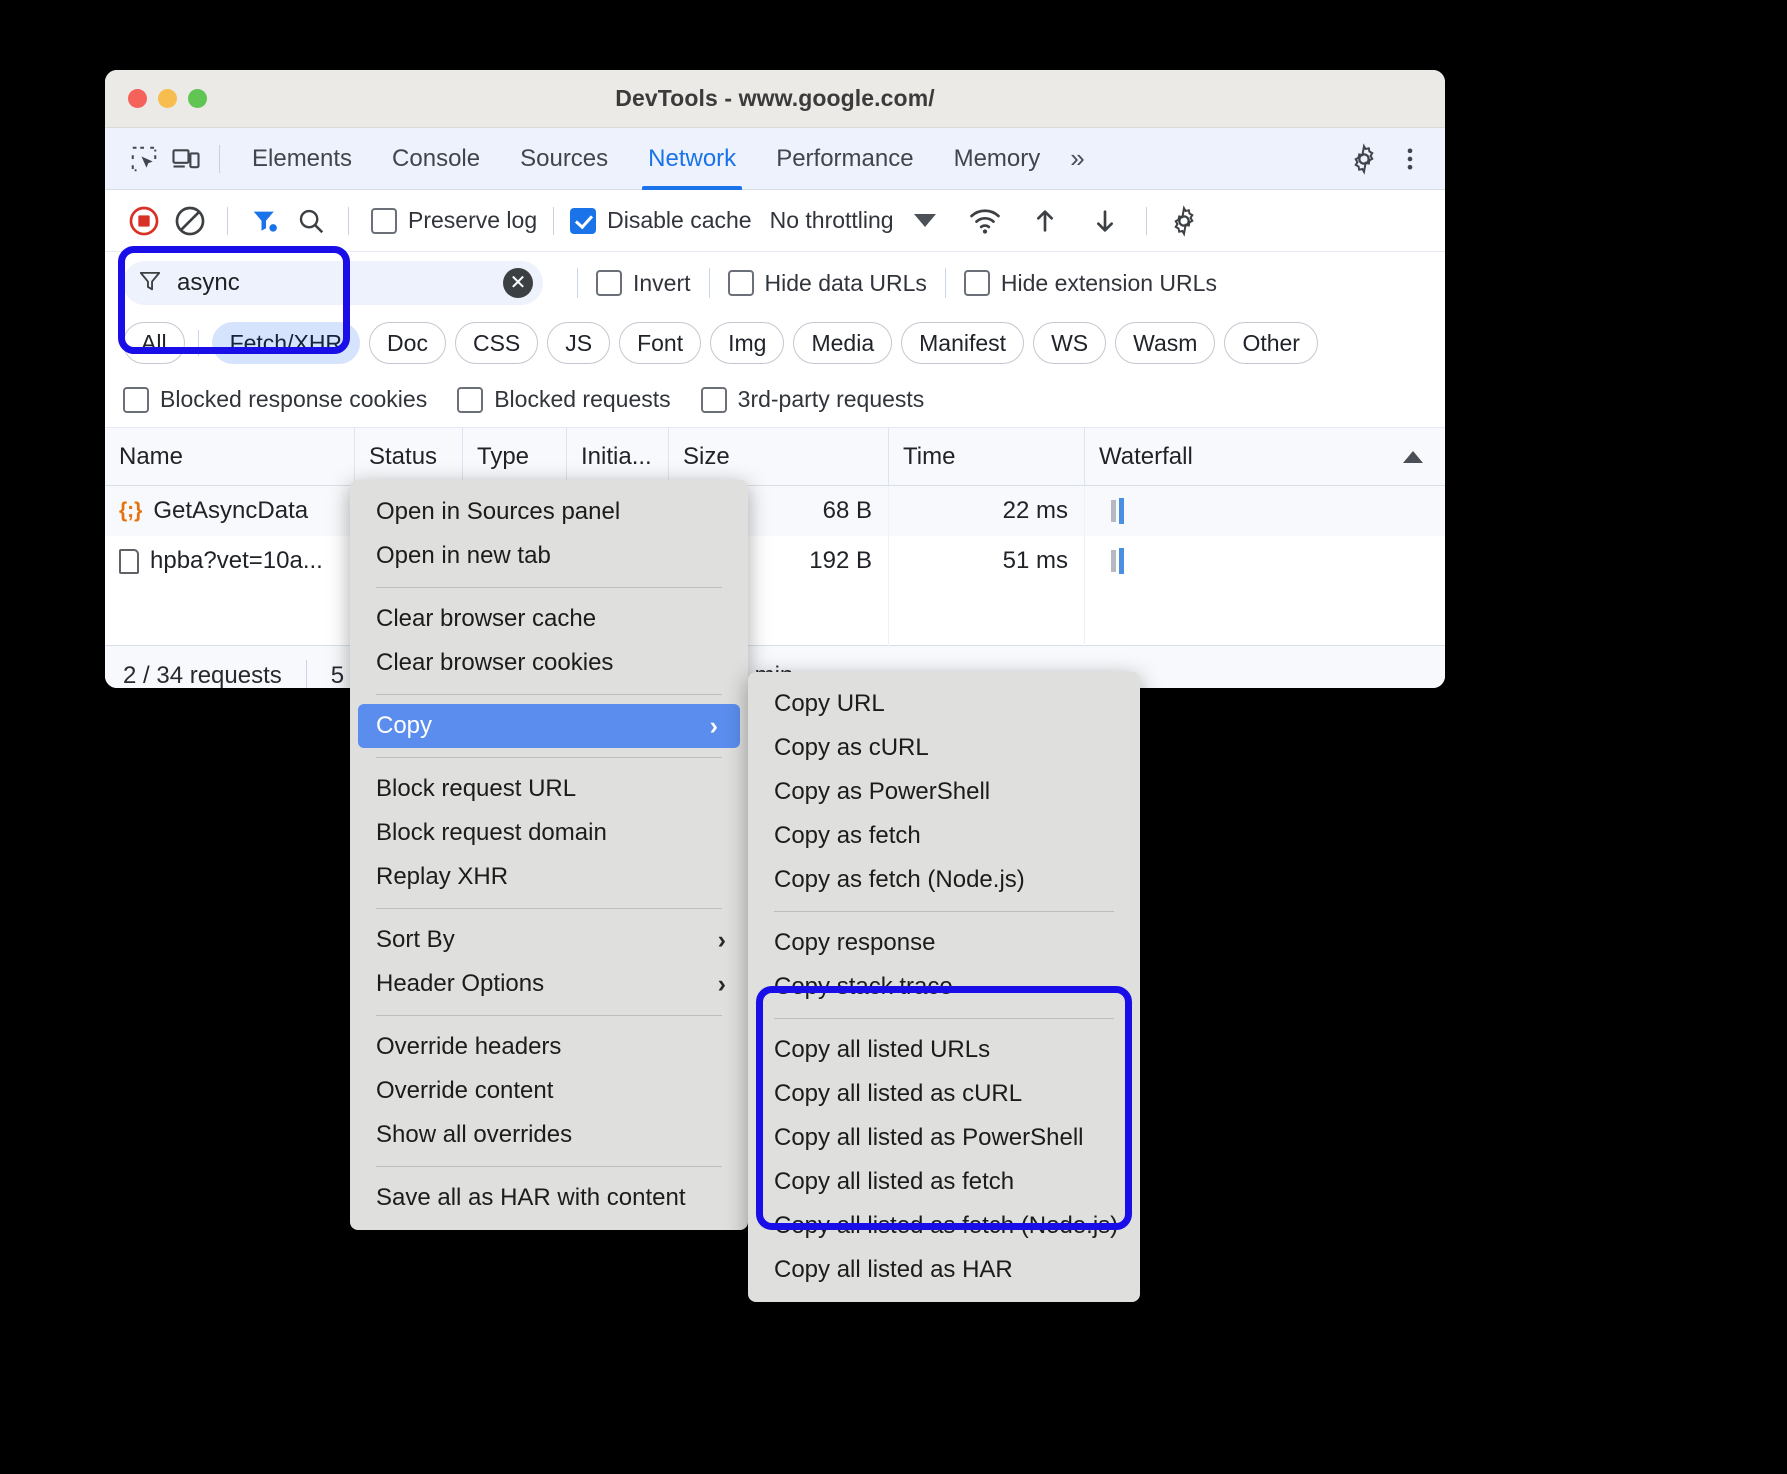 This screenshot has height=1474, width=1787. Describe the element at coordinates (407, 343) in the screenshot. I see `chip-doc: Doc` at that location.